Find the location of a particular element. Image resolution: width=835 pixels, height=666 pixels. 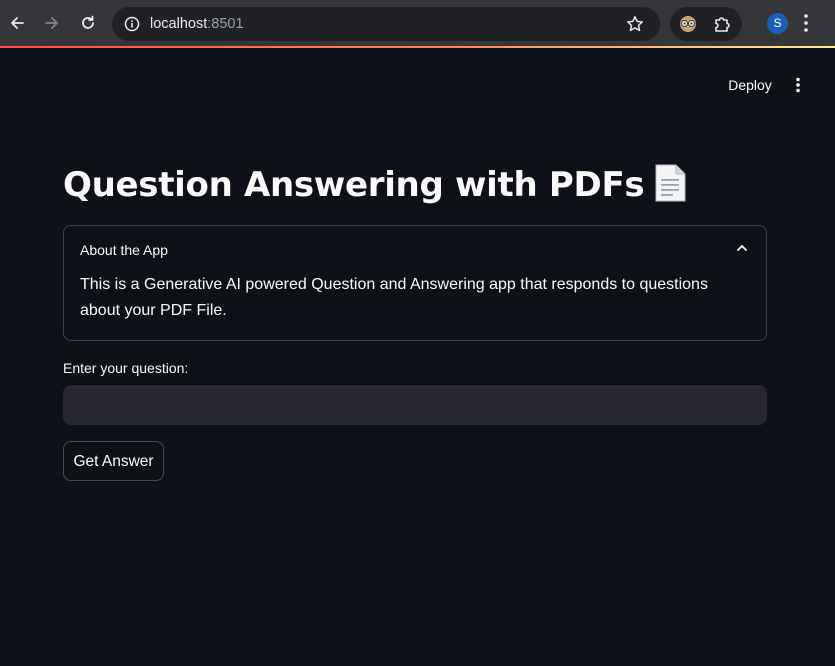

arrow-left-icon is located at coordinates (17, 23).